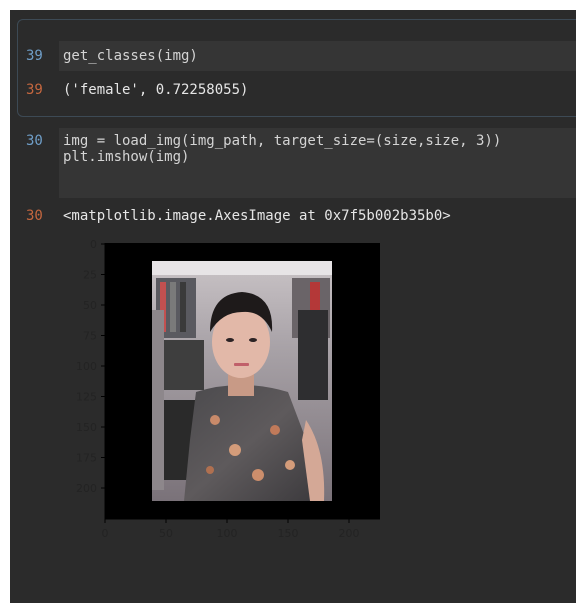  What do you see at coordinates (90, 275) in the screenshot?
I see `y-tick-label: 25` at bounding box center [90, 275].